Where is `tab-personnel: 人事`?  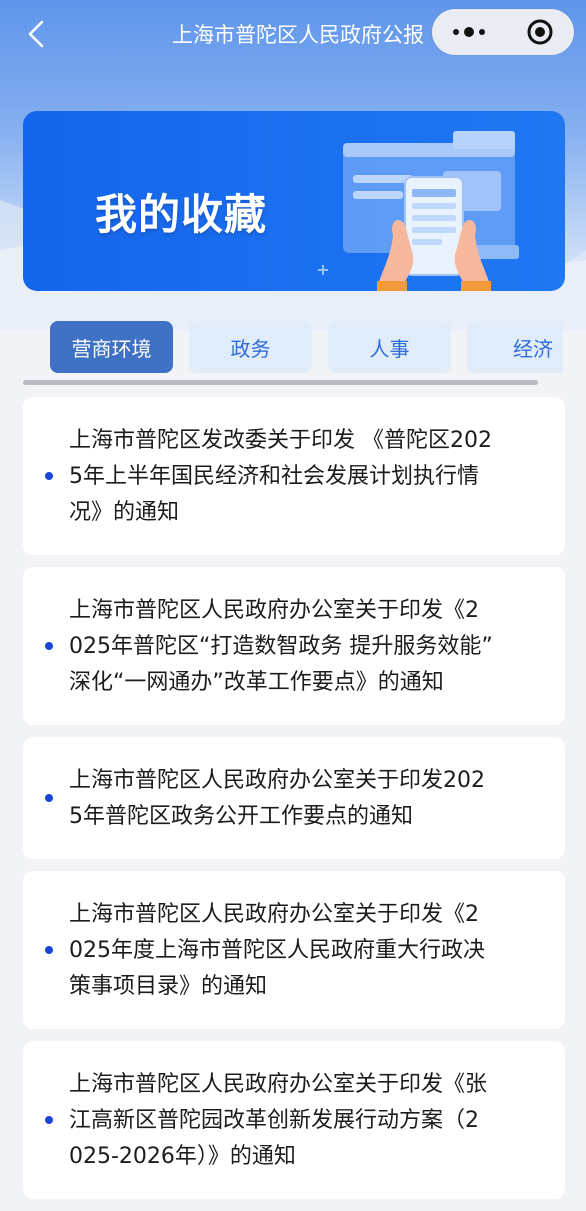 tab-personnel: 人事 is located at coordinates (389, 347).